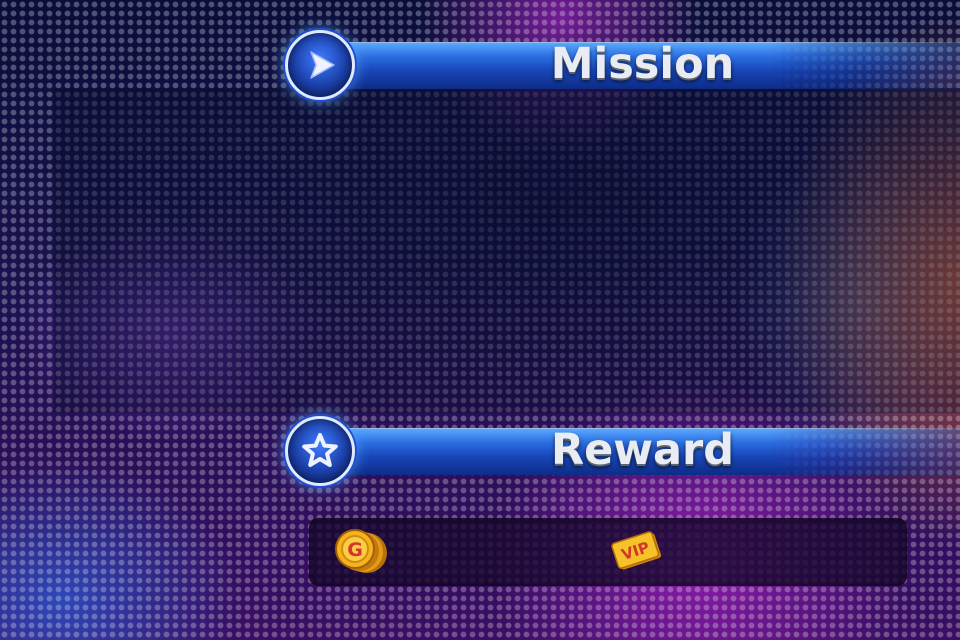 The height and width of the screenshot is (640, 960). I want to click on mission-header: Mission, so click(622, 66).